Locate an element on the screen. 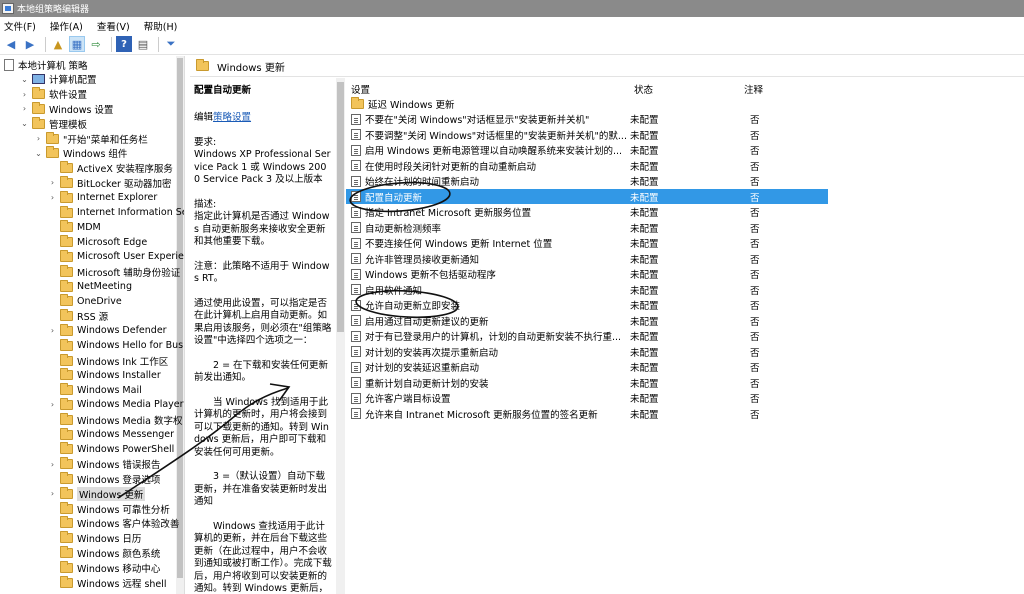 The width and height of the screenshot is (1024, 594). policy-row: 允许客户端目标设置 未配置 否 is located at coordinates (587, 398).